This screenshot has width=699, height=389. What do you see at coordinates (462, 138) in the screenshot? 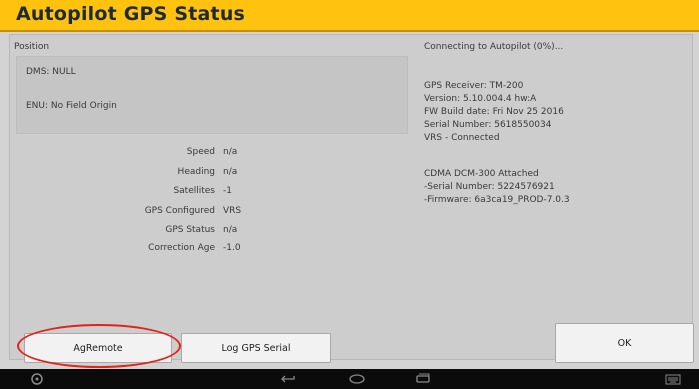
I see `vrs-status: VRS - Connected` at bounding box center [462, 138].